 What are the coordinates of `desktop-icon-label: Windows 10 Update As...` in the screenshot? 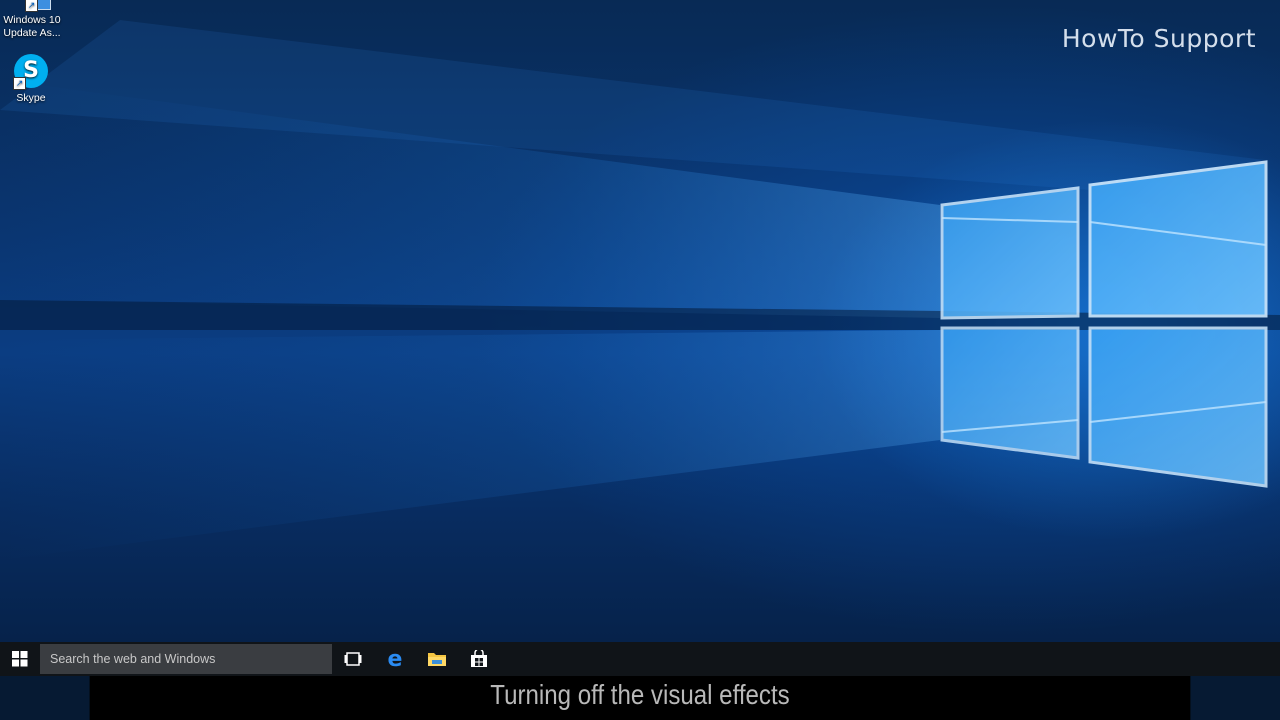 It's located at (32, 26).